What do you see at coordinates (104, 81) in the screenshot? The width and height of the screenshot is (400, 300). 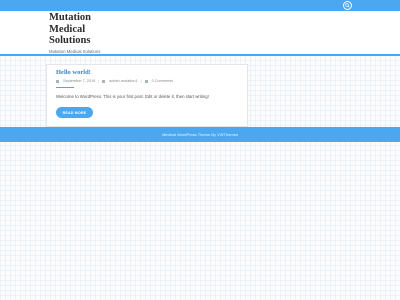 I see `user-icon` at bounding box center [104, 81].